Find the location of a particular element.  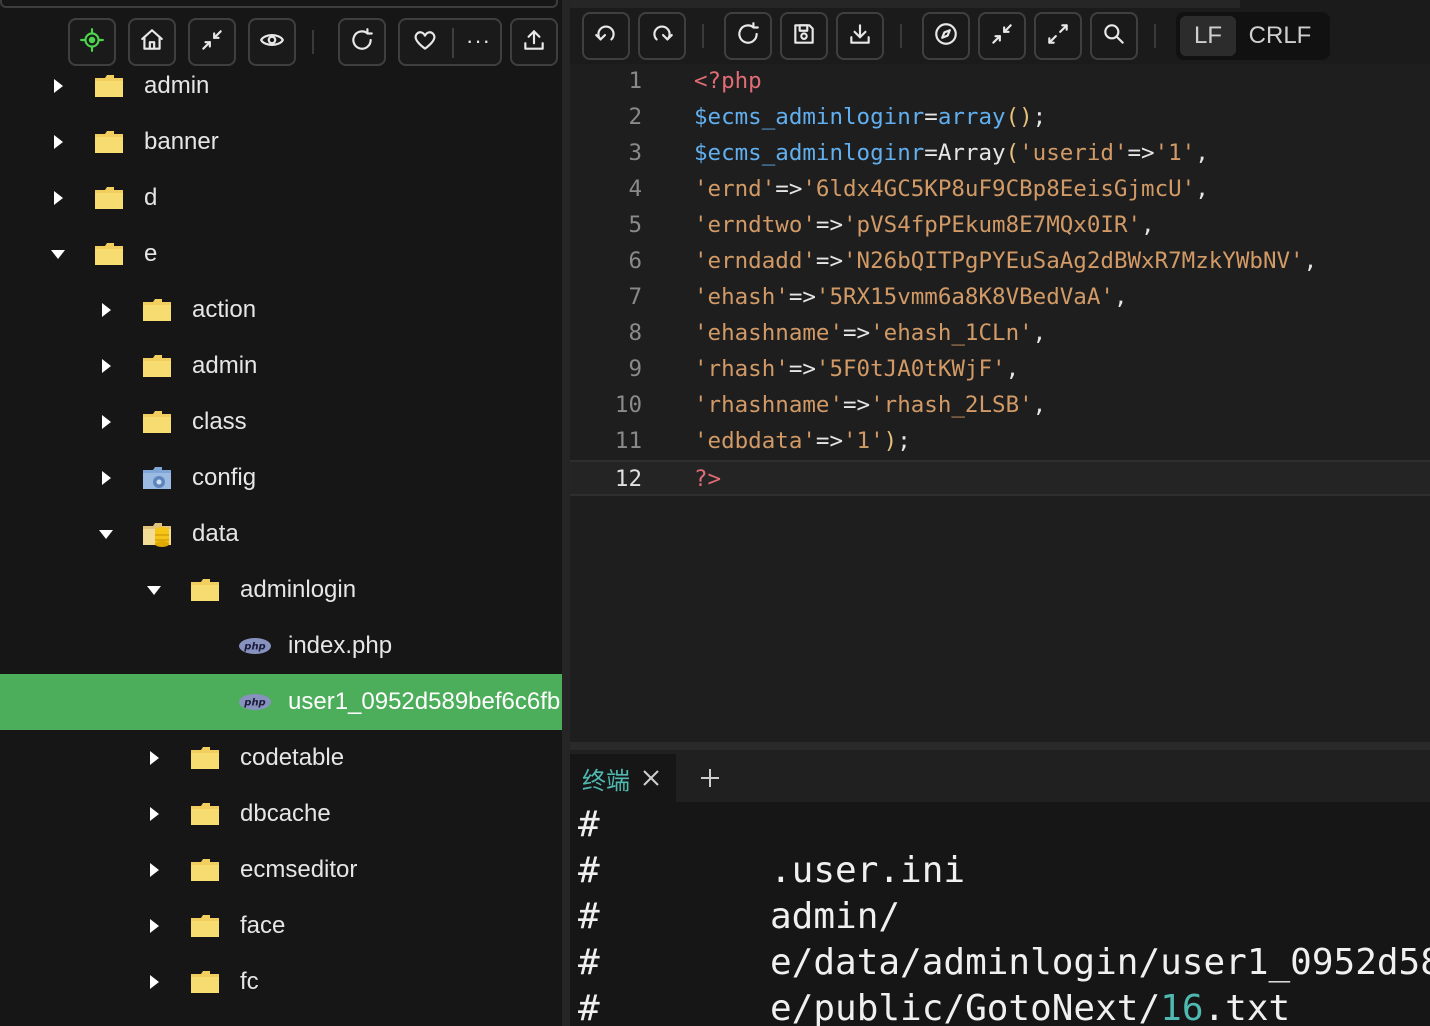

code-line: 10 'rhashname'=>'rhash_2LSB', is located at coordinates (1000, 406).